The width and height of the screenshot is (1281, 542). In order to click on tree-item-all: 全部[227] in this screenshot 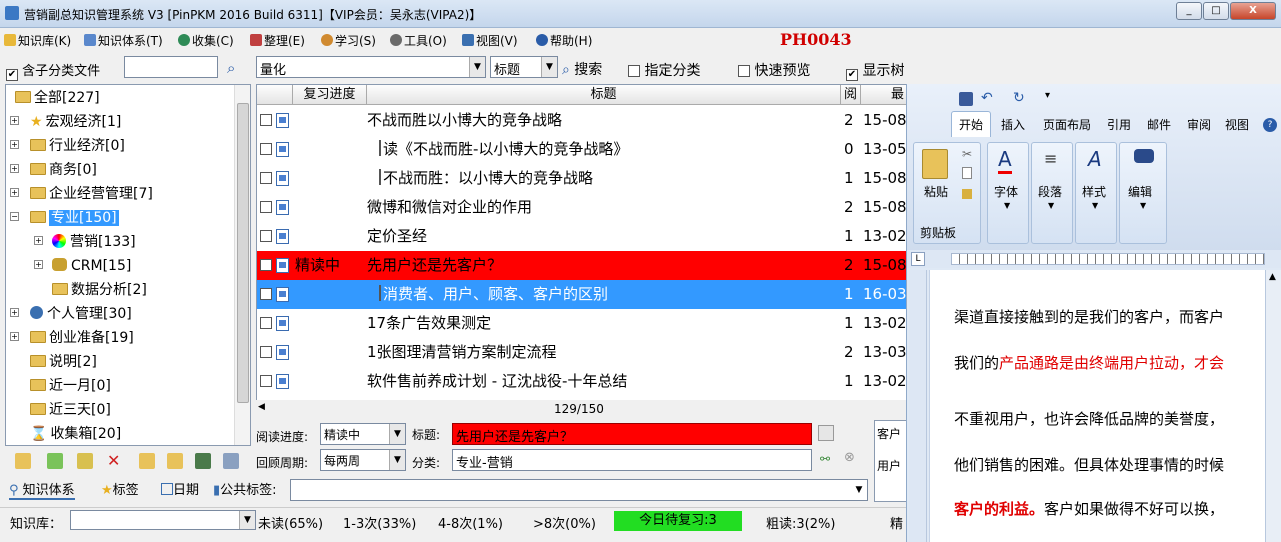, I will do `click(57, 98)`.